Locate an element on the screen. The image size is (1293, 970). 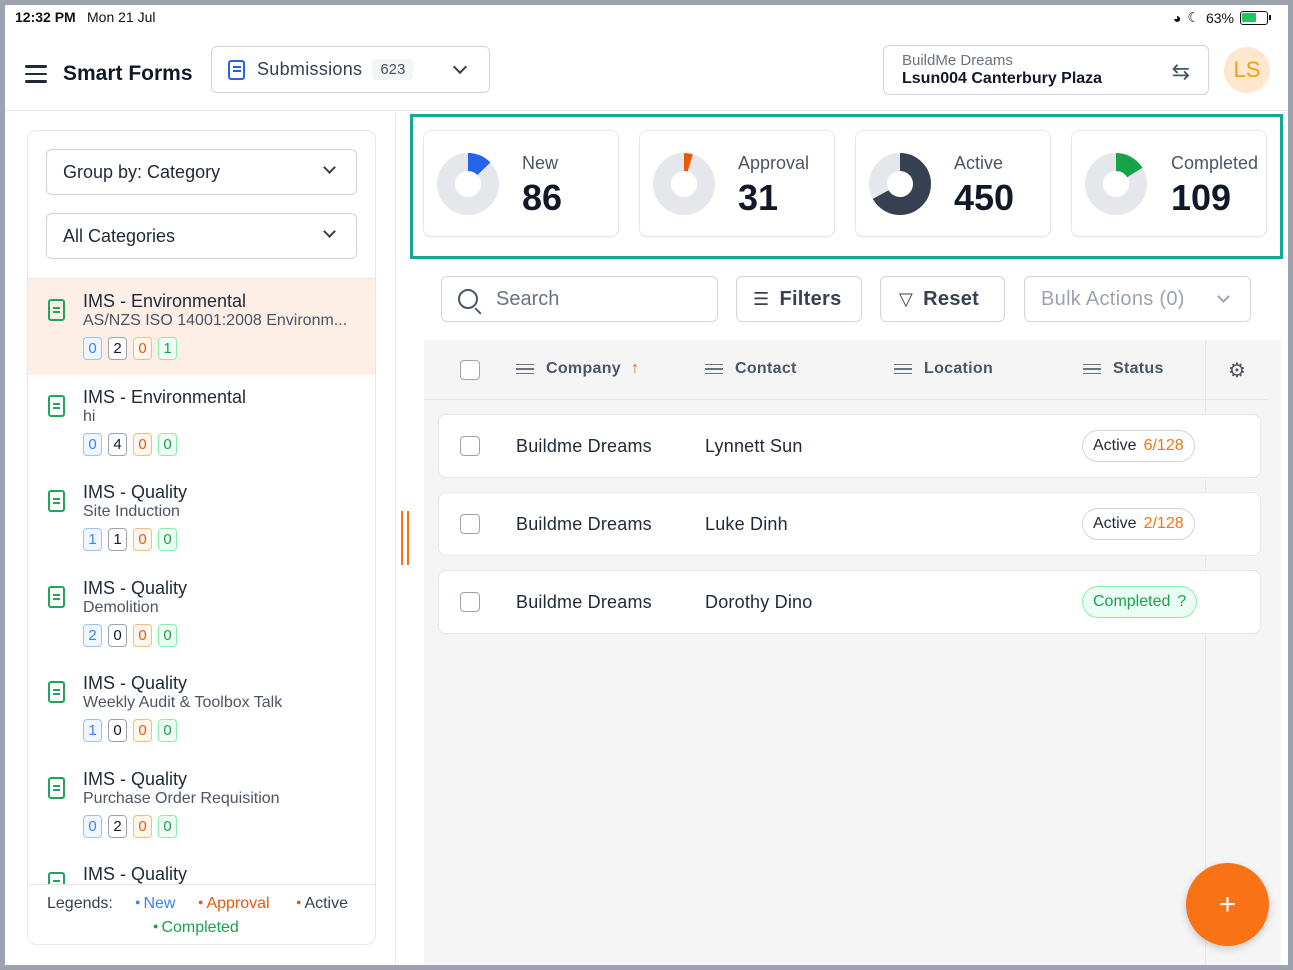
status-text: Completed is located at coordinates (1132, 601).